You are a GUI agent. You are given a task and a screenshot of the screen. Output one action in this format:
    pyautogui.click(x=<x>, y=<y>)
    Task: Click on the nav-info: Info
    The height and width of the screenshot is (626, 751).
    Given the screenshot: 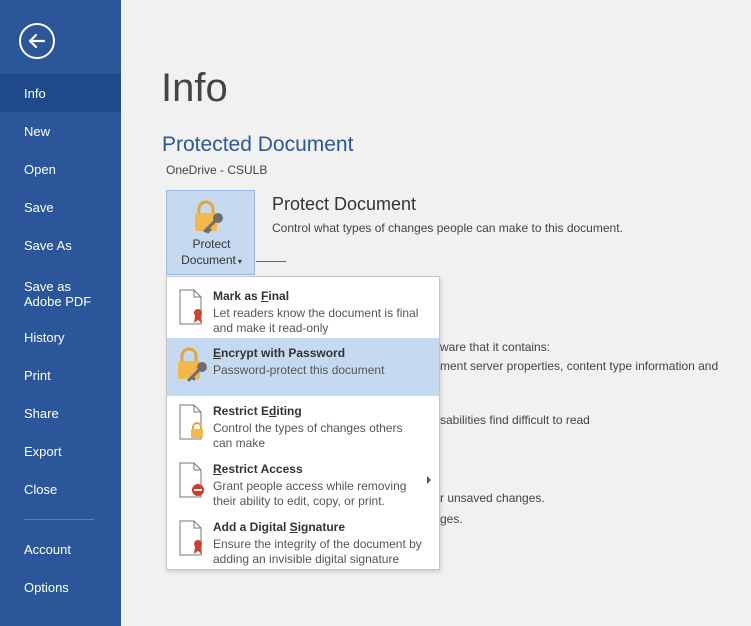 What is the action you would take?
    pyautogui.click(x=60, y=93)
    